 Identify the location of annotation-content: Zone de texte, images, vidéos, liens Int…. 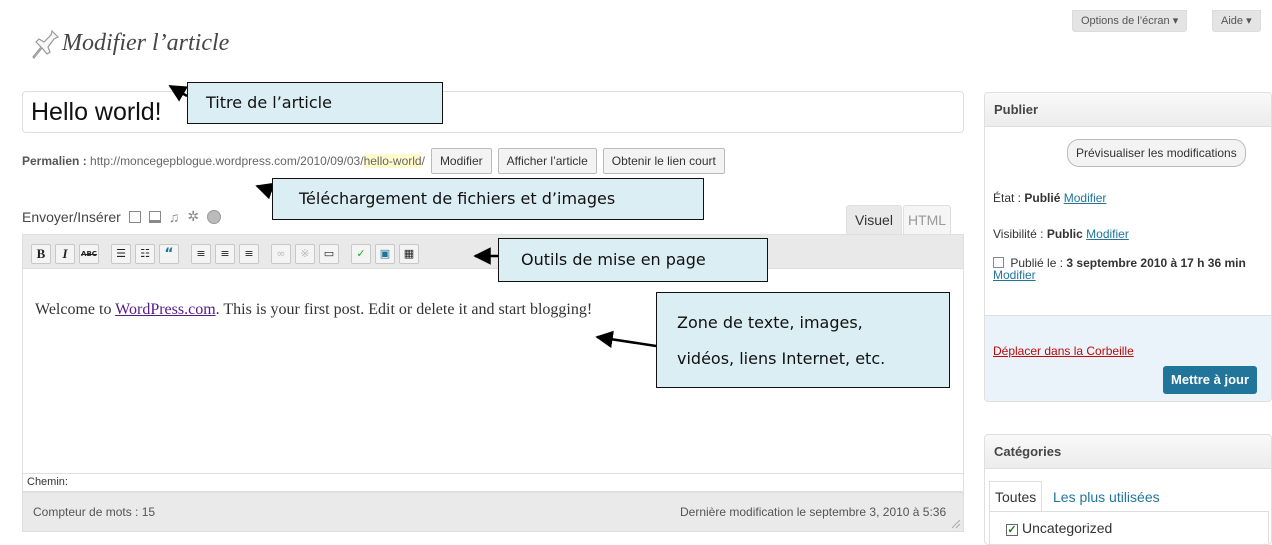
(803, 340).